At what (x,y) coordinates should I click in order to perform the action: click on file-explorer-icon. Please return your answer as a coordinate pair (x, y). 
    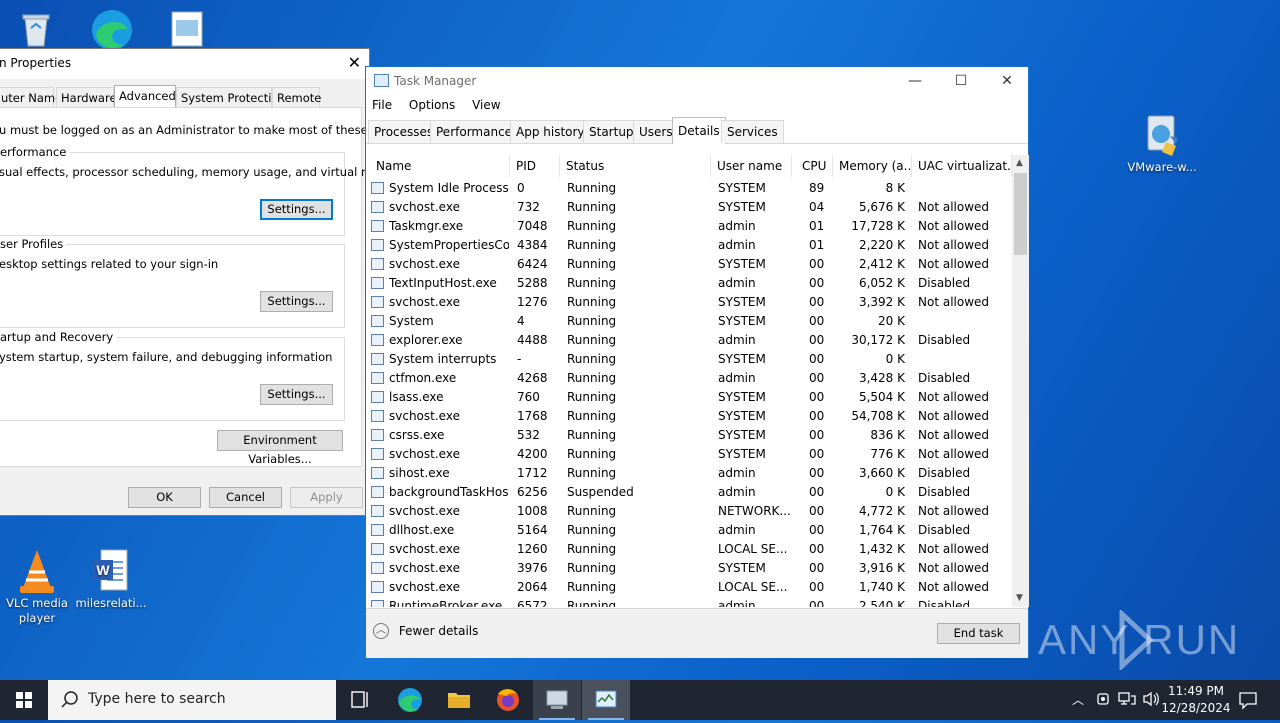
    Looking at the image, I should click on (459, 700).